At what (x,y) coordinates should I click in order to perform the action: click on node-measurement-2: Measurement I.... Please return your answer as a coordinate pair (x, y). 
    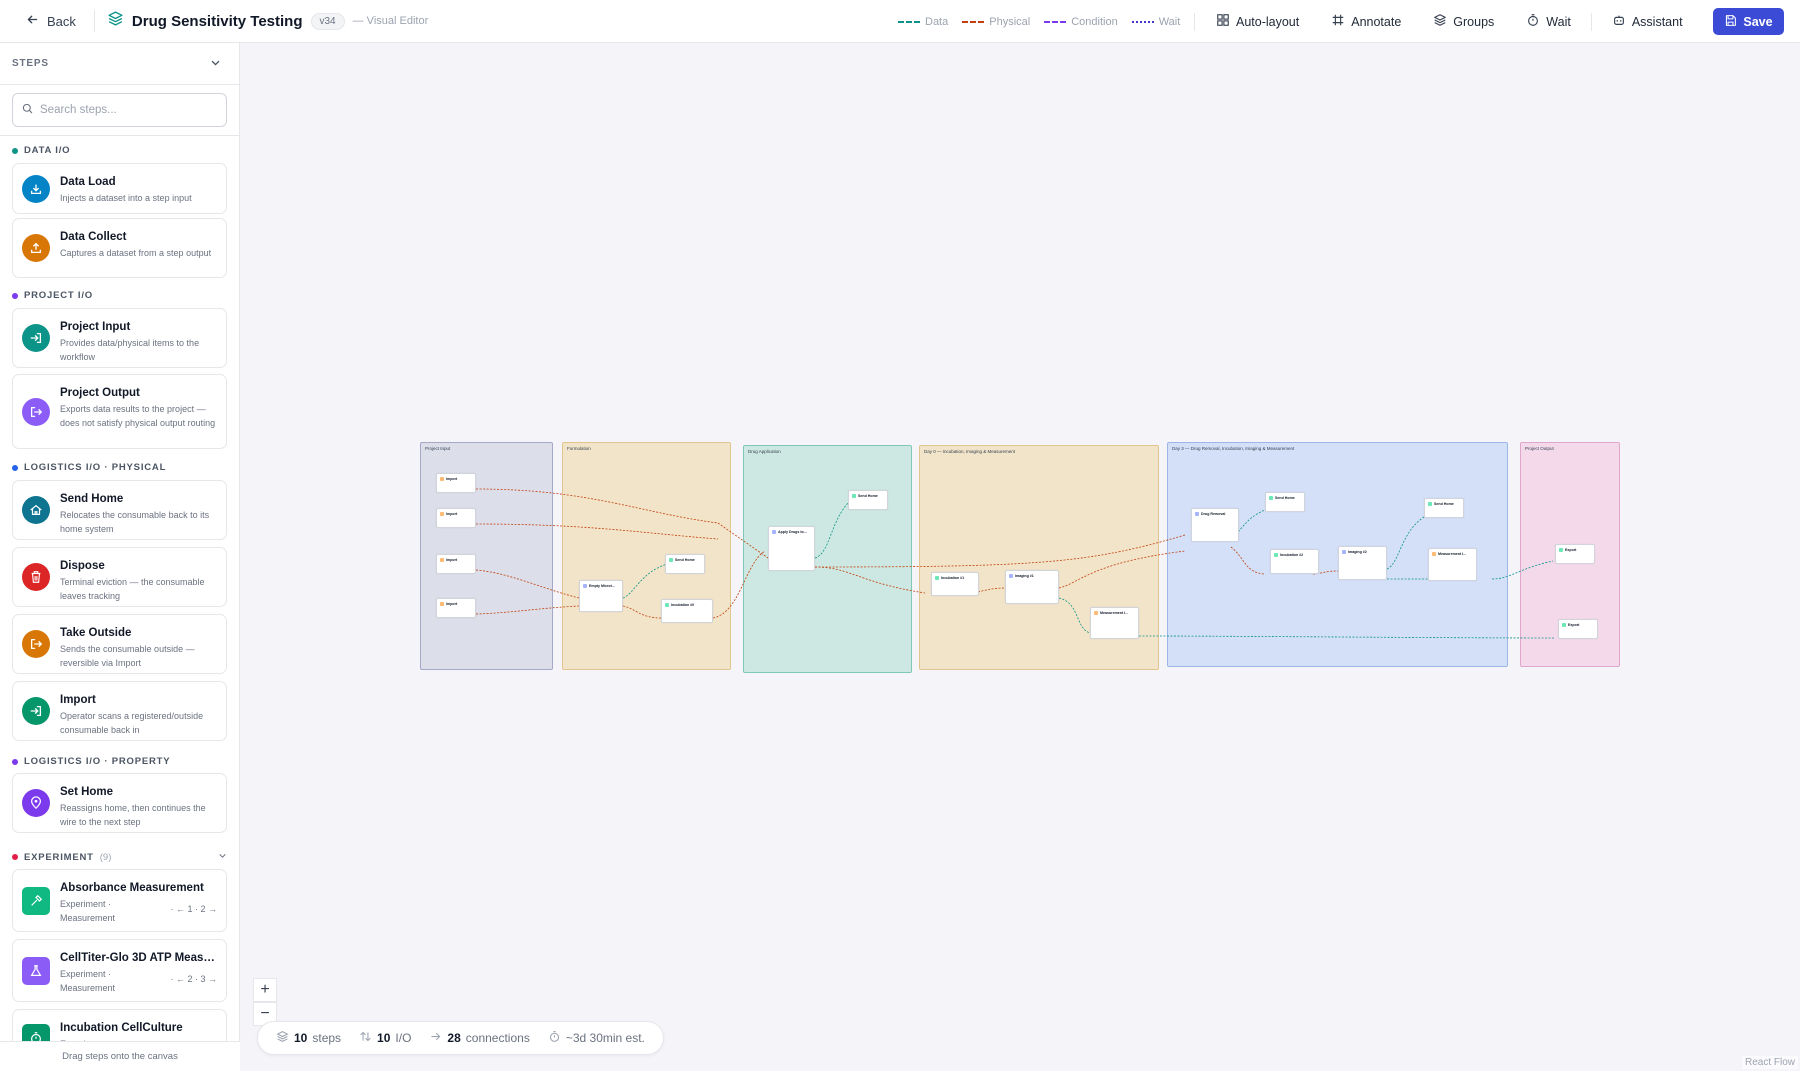
    Looking at the image, I should click on (1452, 564).